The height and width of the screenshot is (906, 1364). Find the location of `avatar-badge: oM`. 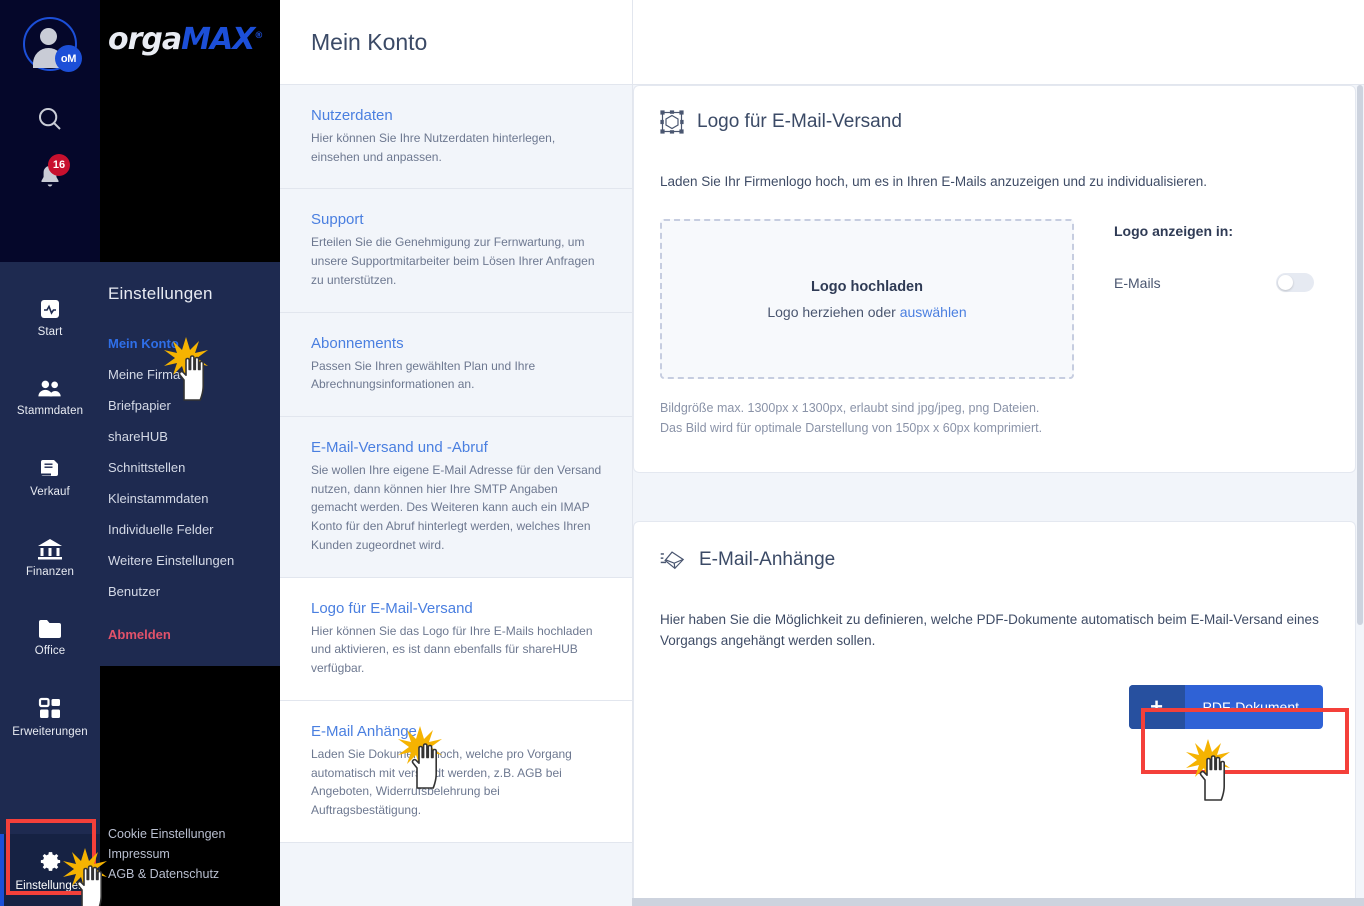

avatar-badge: oM is located at coordinates (68, 58).